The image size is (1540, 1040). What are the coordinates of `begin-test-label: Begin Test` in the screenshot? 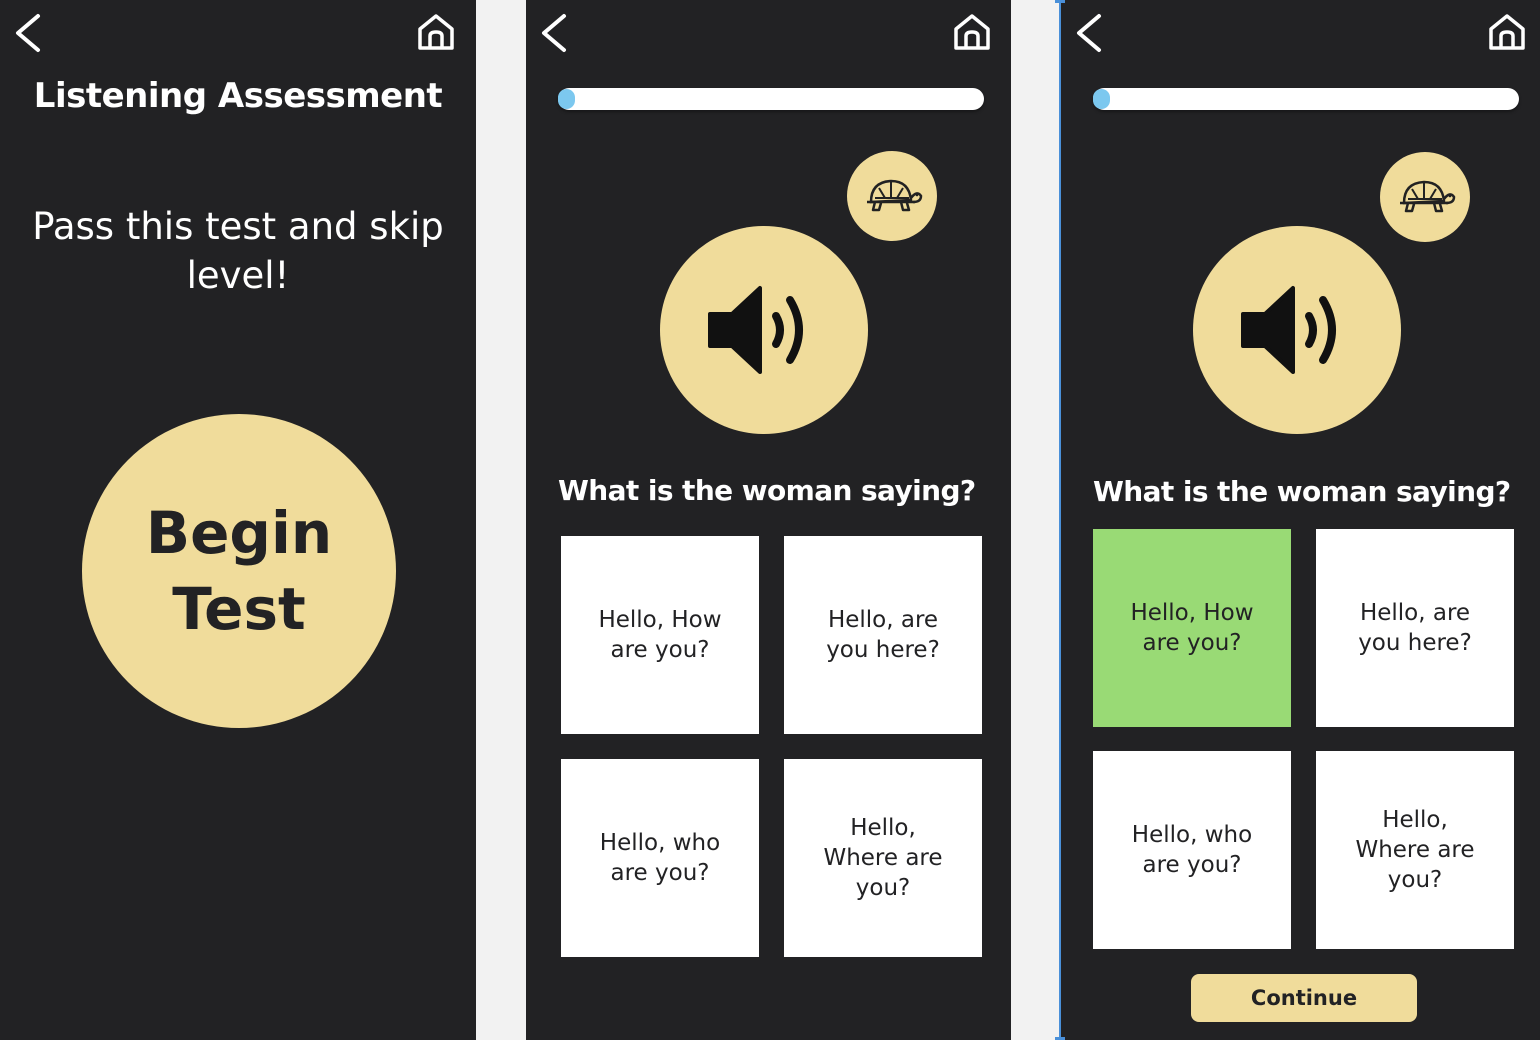 It's located at (239, 571).